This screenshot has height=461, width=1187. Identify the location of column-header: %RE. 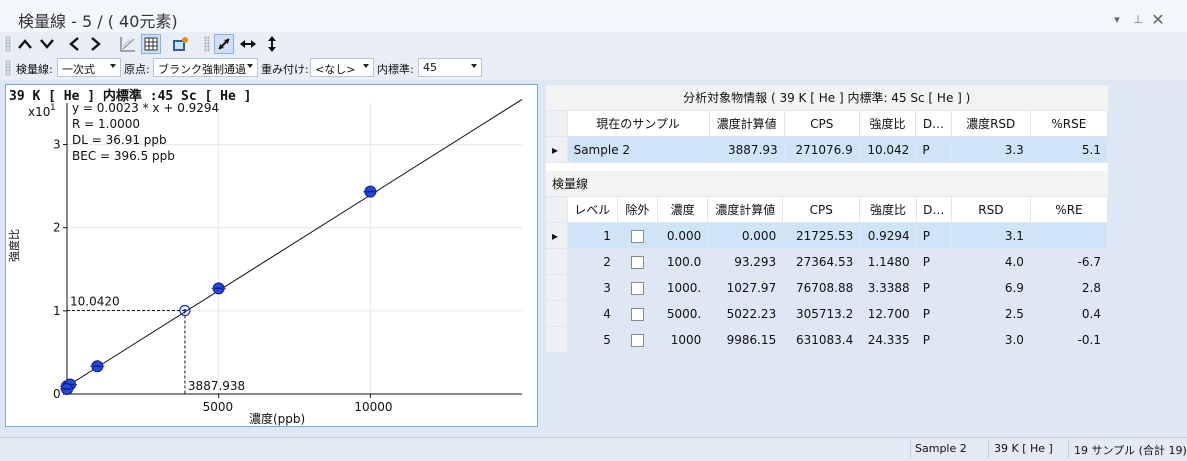
(1069, 209).